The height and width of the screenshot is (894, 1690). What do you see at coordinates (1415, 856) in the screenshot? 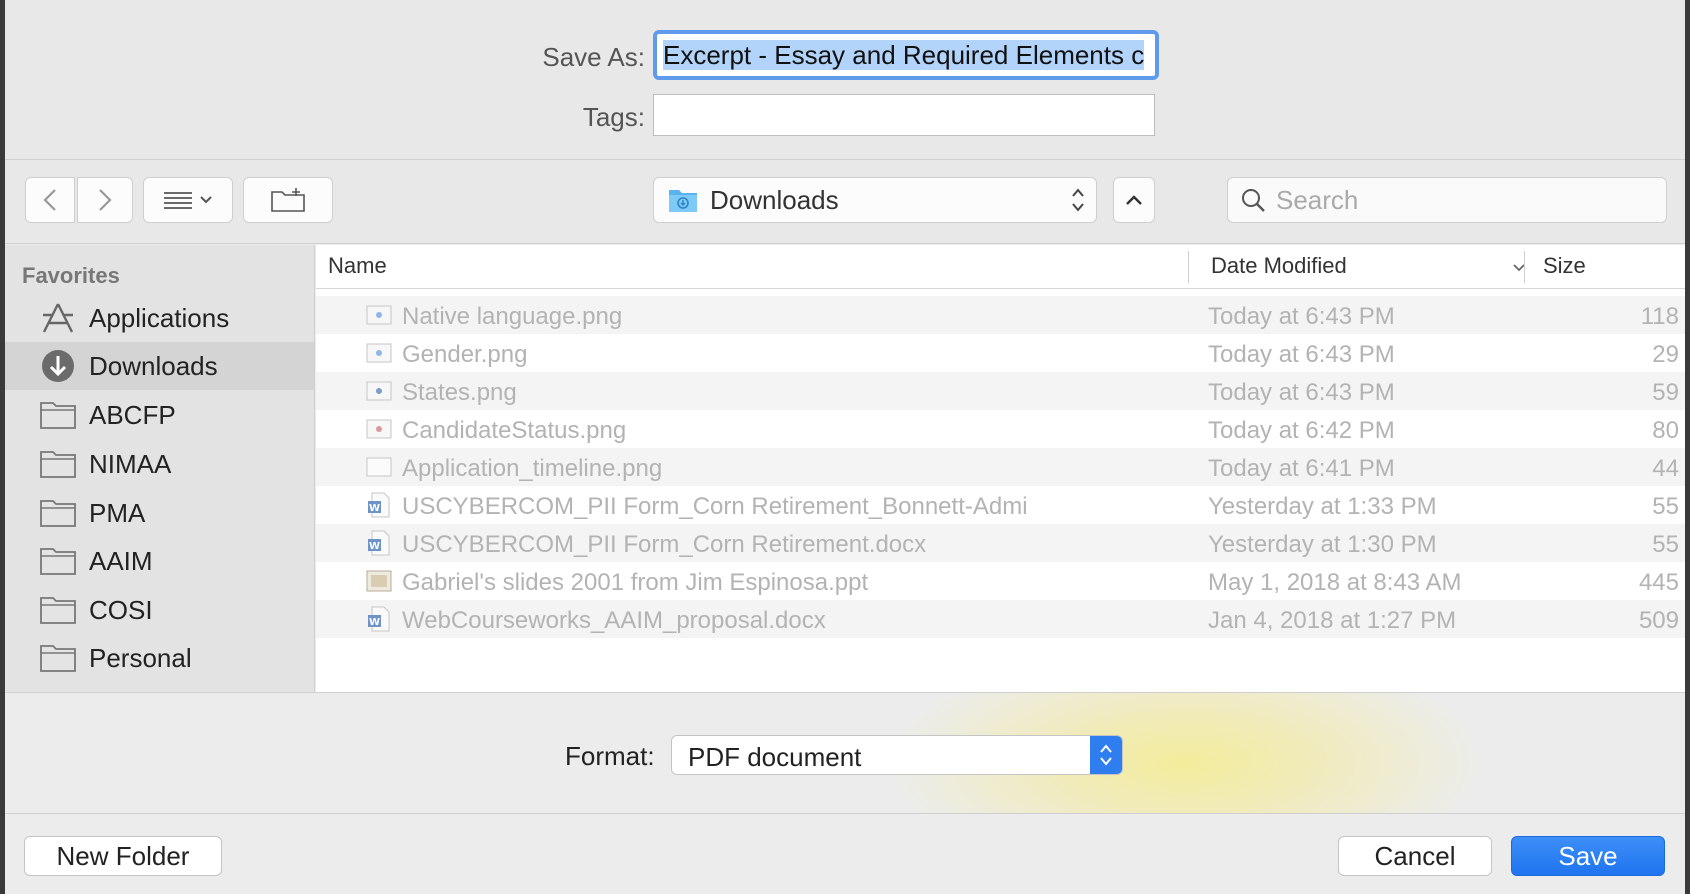
I see `cancel-button: Cancel` at bounding box center [1415, 856].